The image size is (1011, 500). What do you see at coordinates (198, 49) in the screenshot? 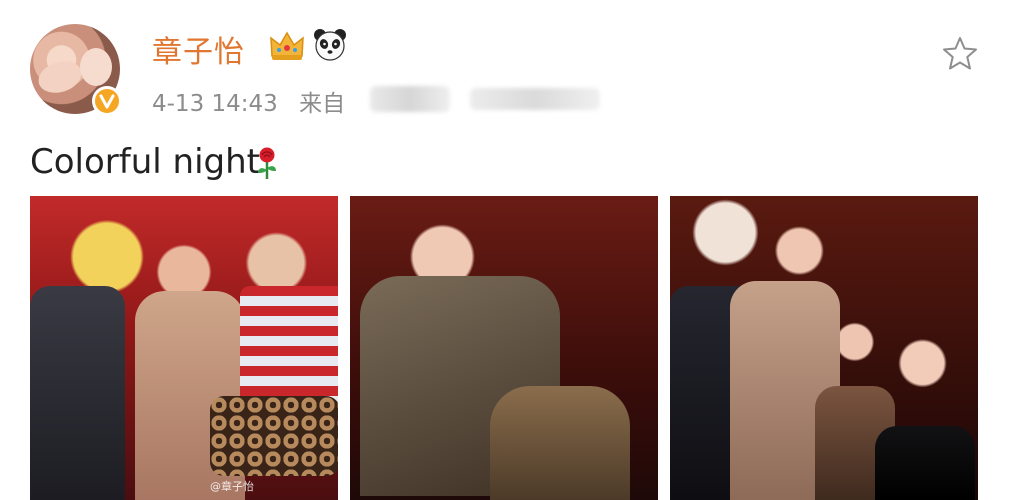
I see `username: 章子怡` at bounding box center [198, 49].